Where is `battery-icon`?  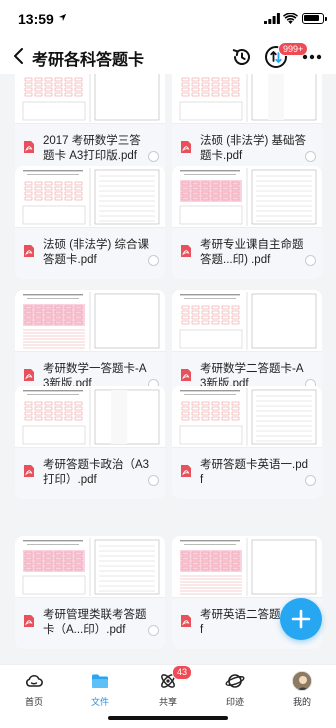 battery-icon is located at coordinates (314, 18).